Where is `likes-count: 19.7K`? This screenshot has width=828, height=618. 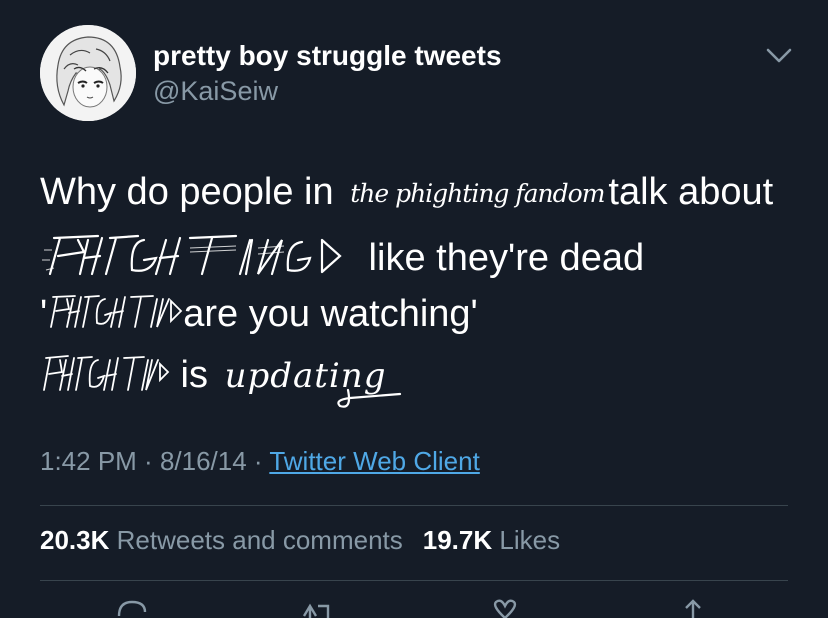
likes-count: 19.7K is located at coordinates (457, 540).